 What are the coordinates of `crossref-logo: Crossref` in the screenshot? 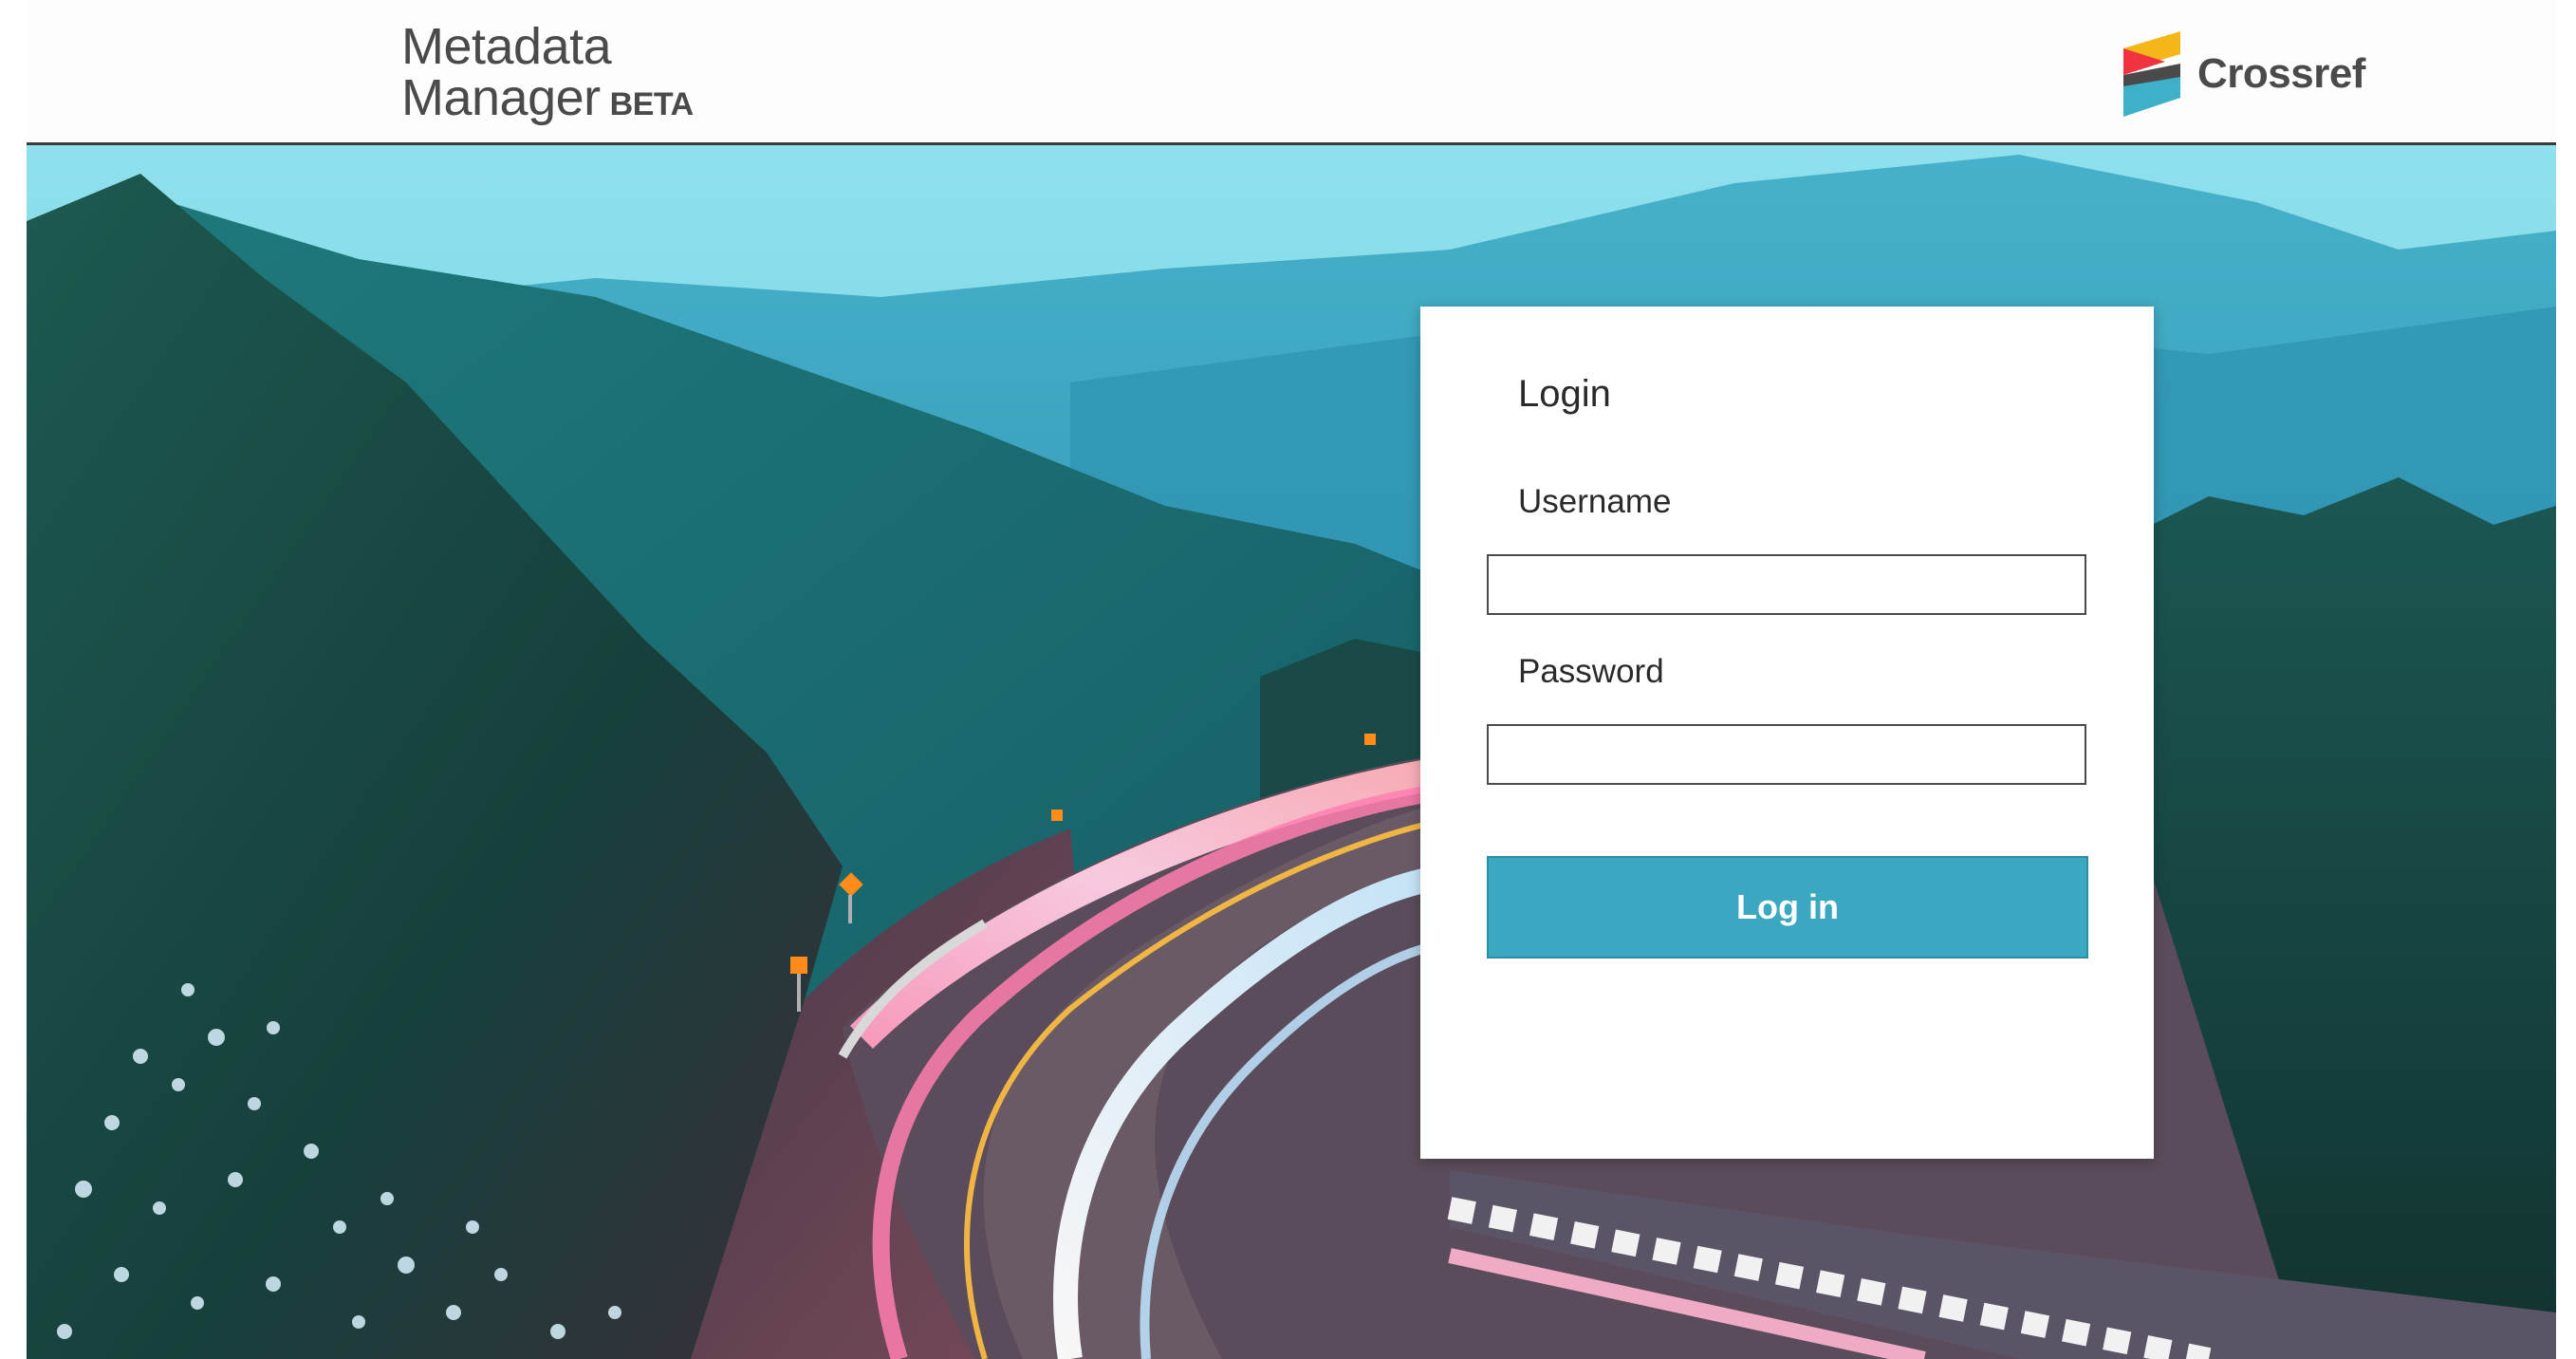 It's located at (2244, 74).